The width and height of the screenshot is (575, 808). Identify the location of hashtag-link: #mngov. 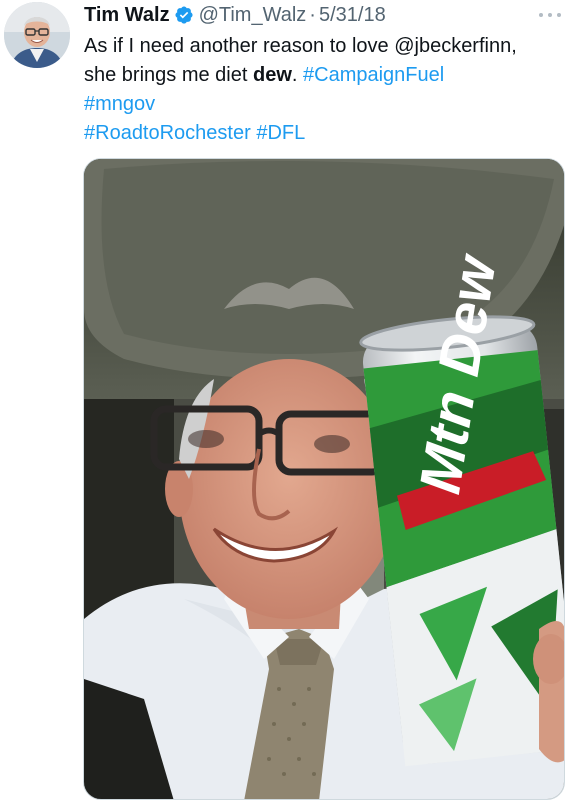
(119, 104).